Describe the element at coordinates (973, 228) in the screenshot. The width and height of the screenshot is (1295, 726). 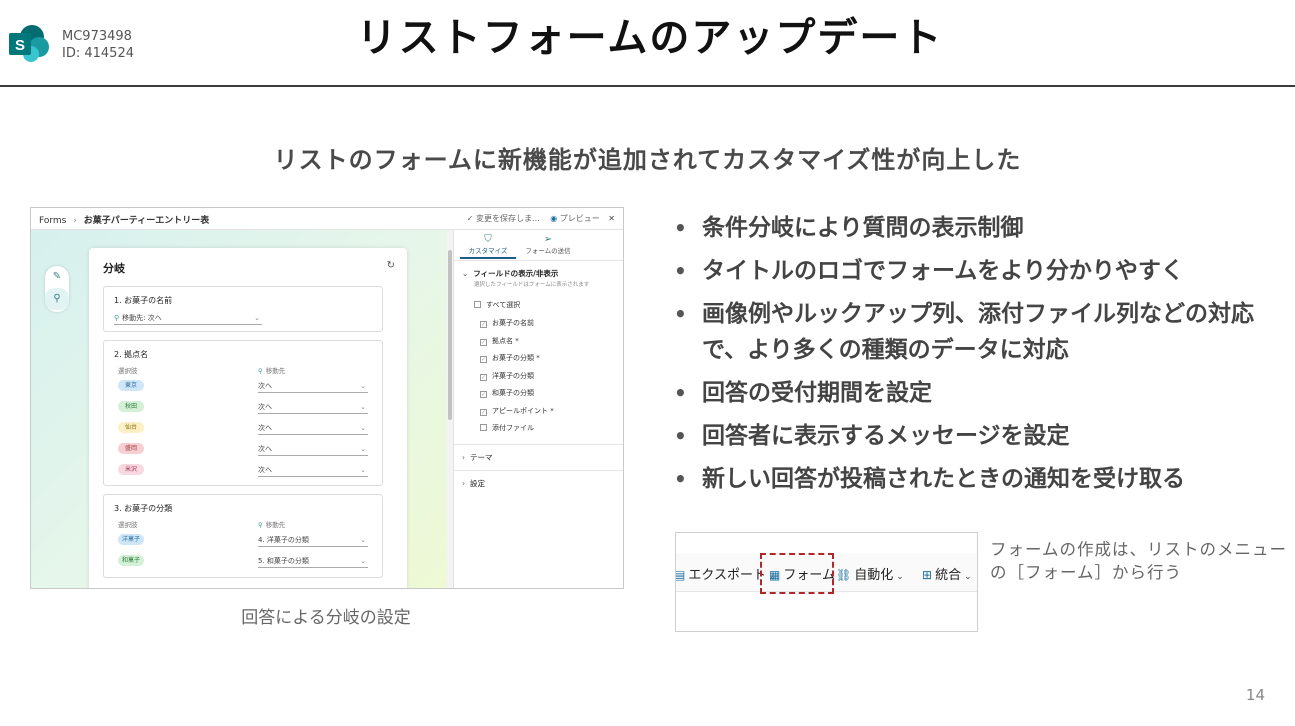
I see `feature-item: 条件分岐により質問の表示制御` at that location.